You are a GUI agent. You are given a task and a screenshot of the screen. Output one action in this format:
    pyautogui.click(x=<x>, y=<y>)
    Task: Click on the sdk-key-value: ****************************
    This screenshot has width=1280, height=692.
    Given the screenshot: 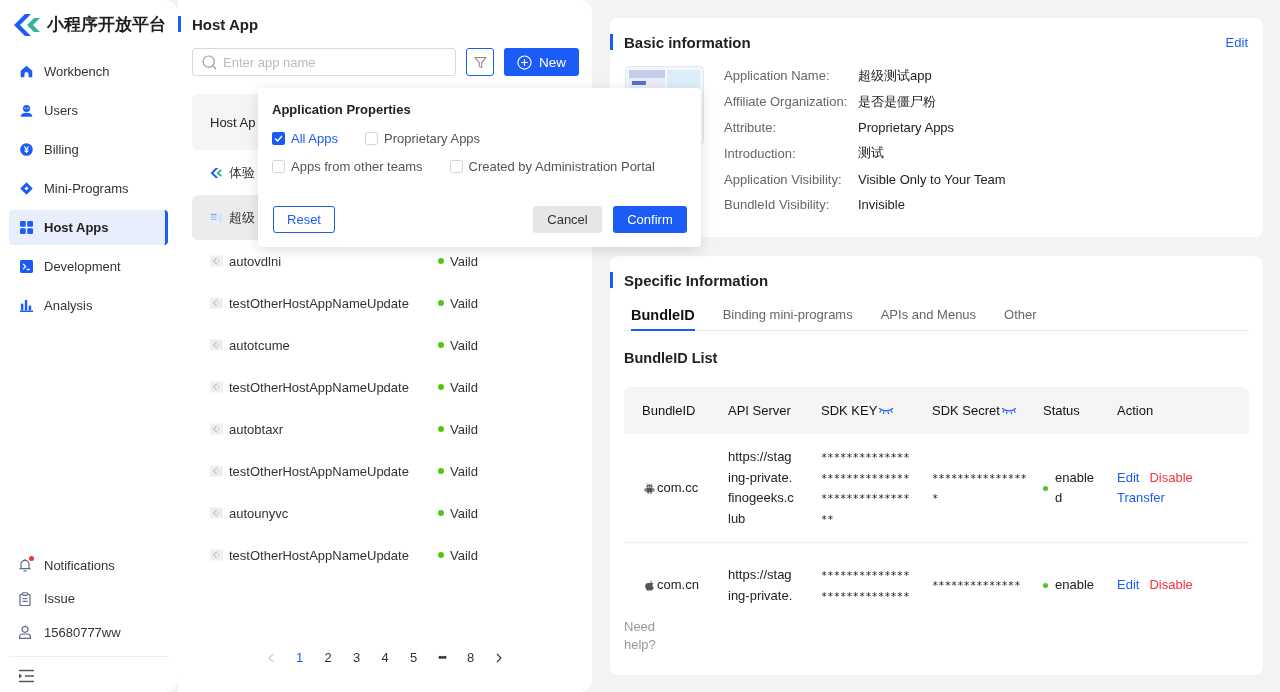 What is the action you would take?
    pyautogui.click(x=866, y=586)
    